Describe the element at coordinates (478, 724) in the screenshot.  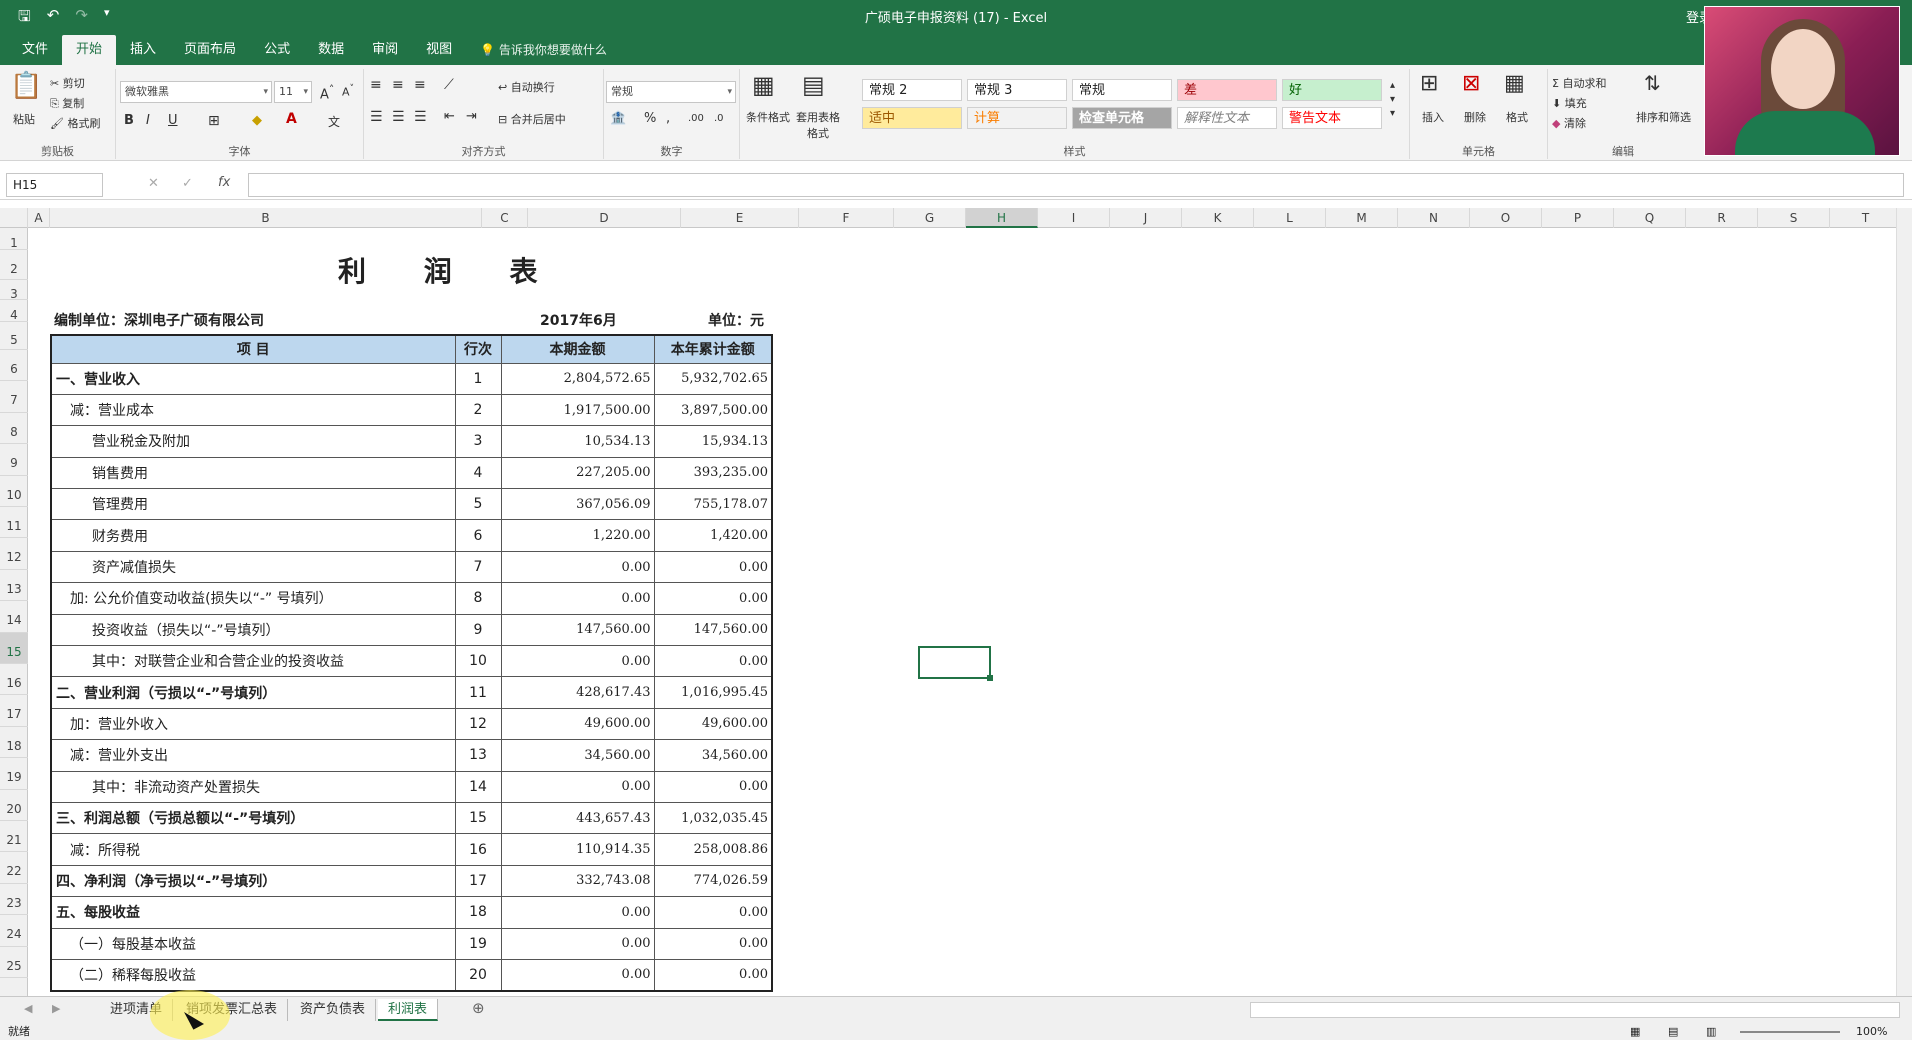
I see `row-line-no: 12` at that location.